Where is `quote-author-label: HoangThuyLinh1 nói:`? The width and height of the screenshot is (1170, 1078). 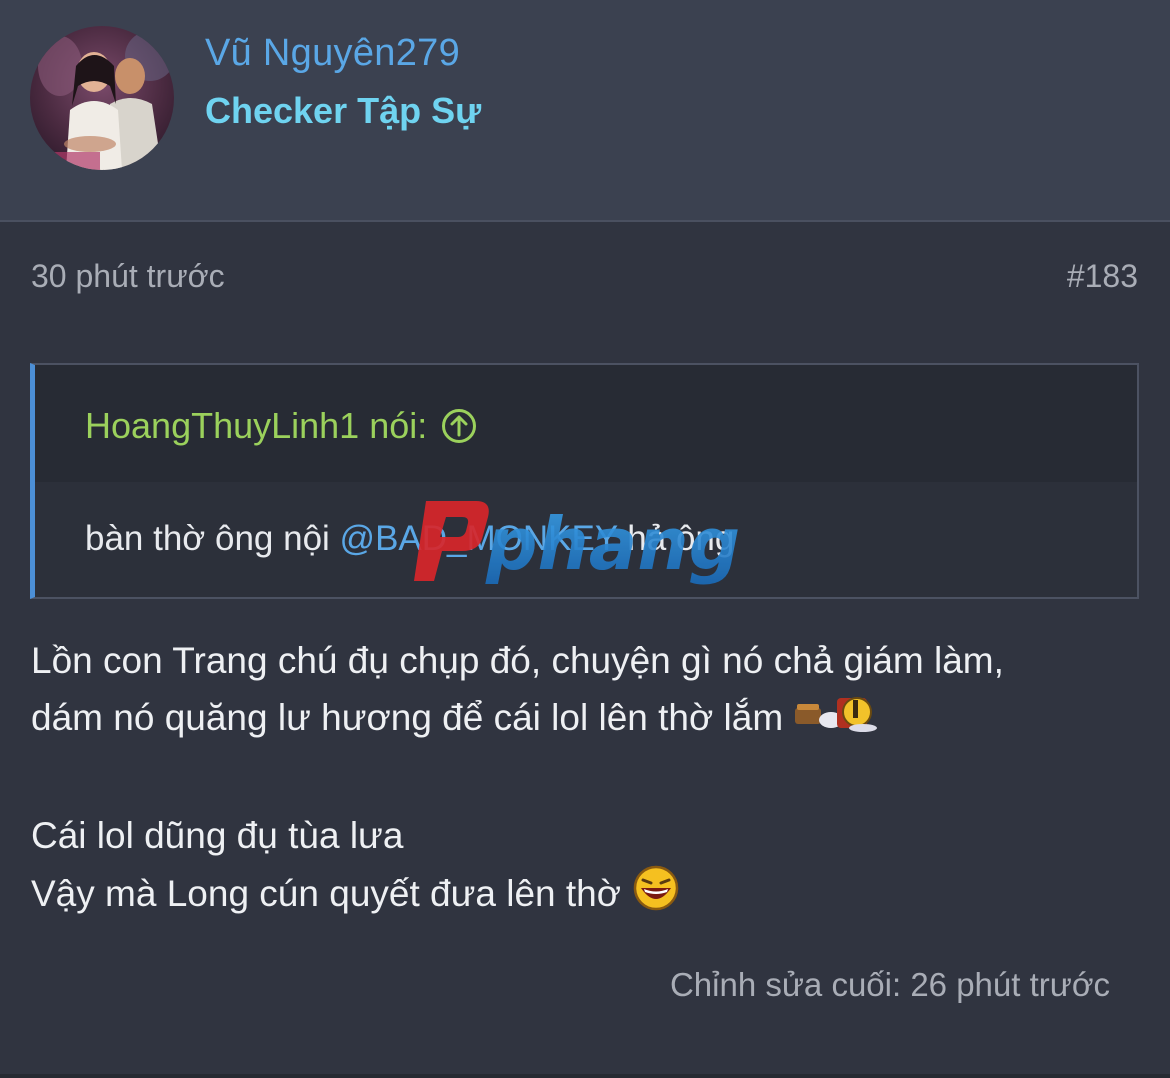
quote-author-label: HoangThuyLinh1 nói: is located at coordinates (256, 425).